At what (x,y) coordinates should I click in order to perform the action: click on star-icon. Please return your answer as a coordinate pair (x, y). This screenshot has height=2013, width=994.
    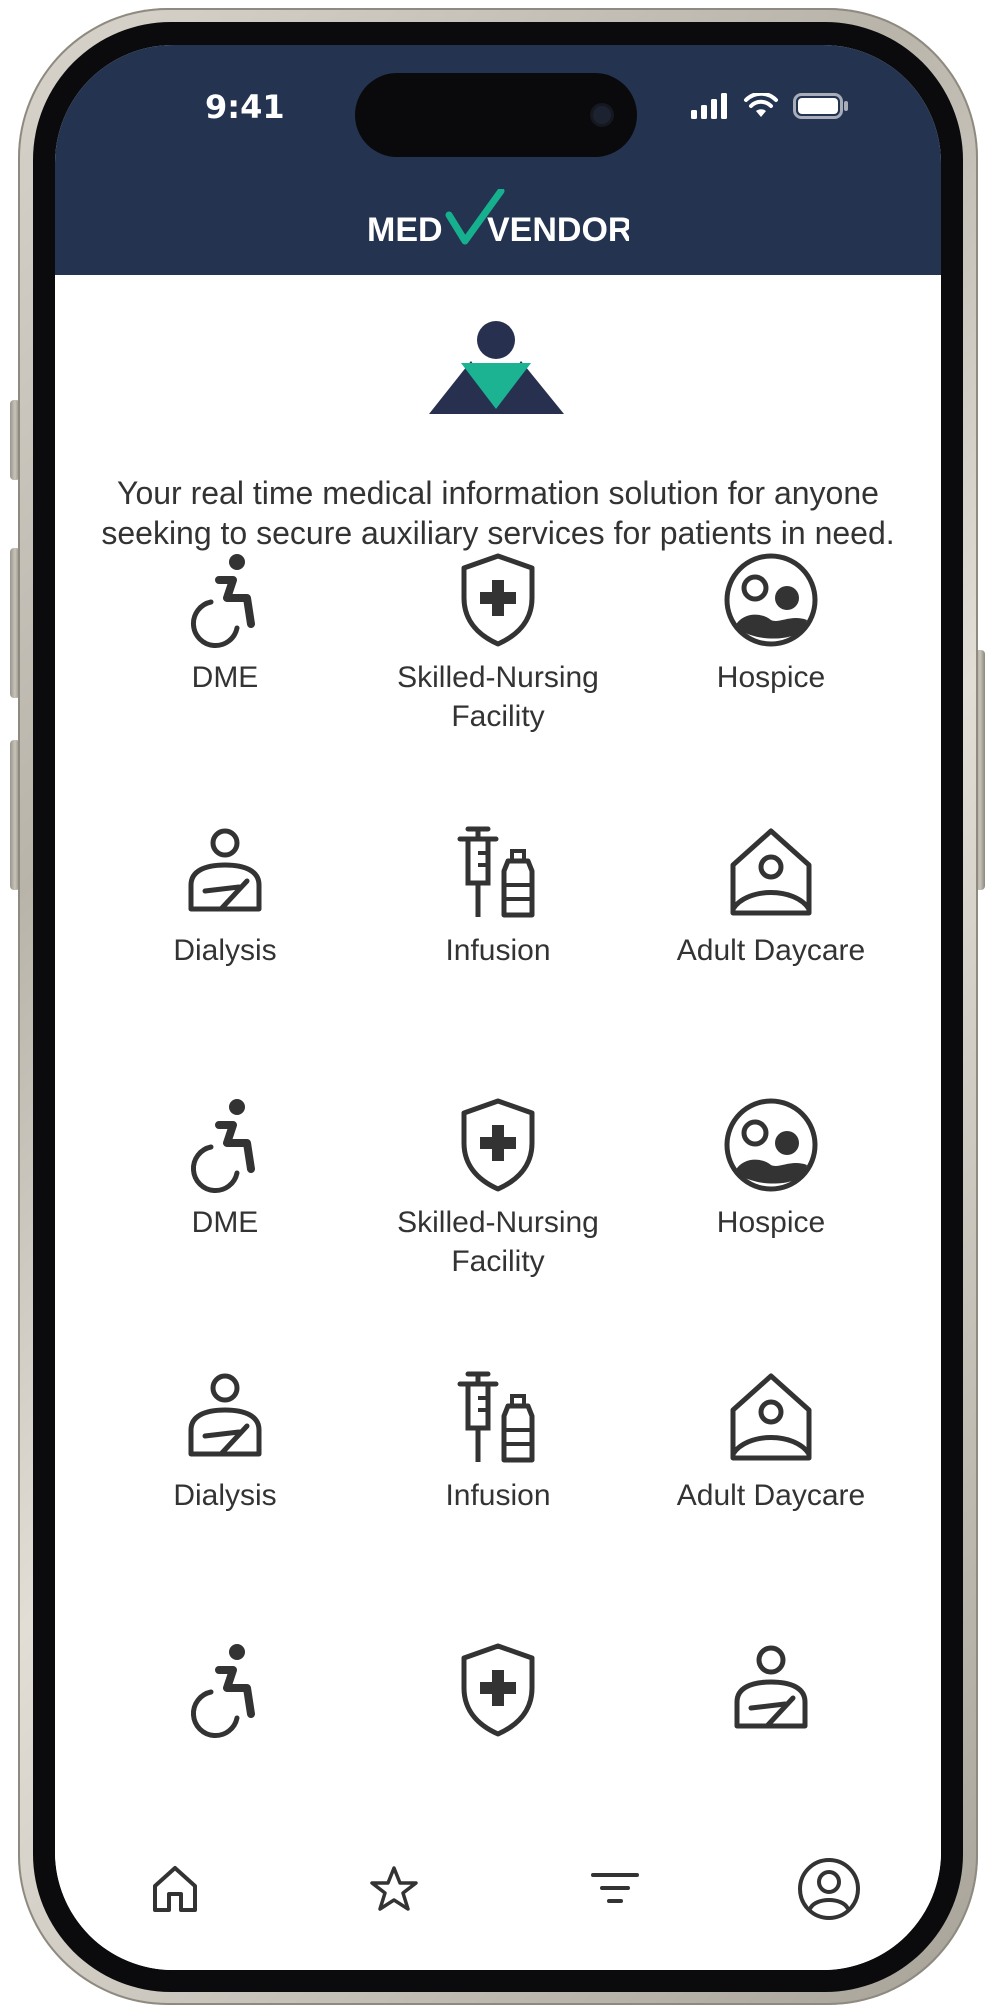
    Looking at the image, I should click on (394, 1888).